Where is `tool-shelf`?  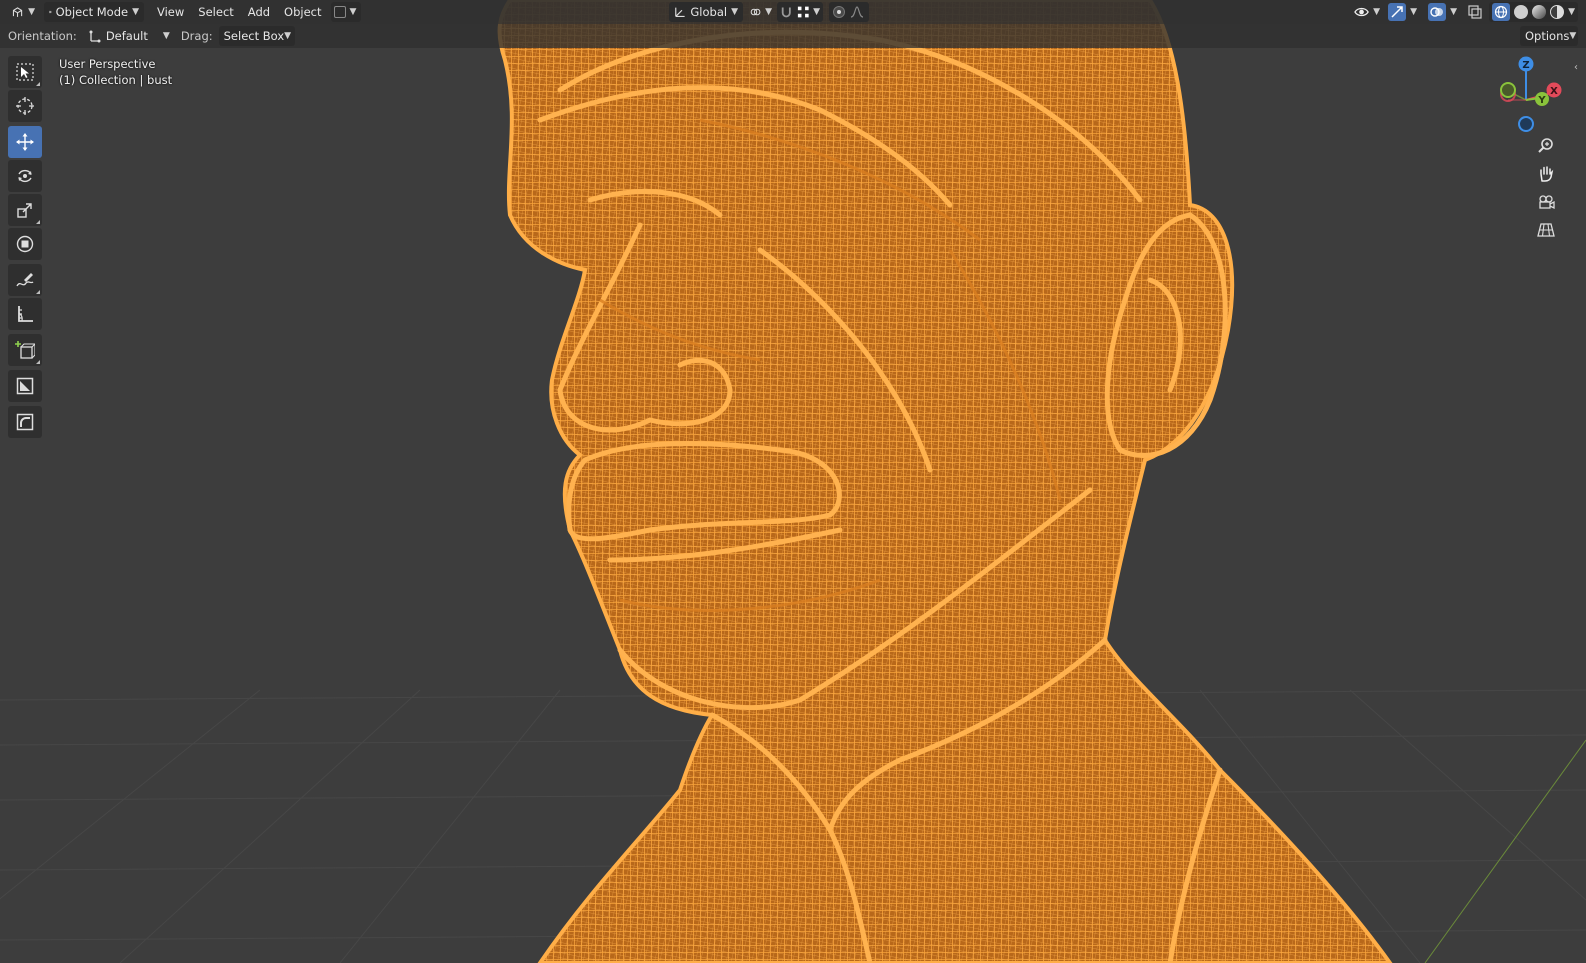
tool-shelf is located at coordinates (26, 248).